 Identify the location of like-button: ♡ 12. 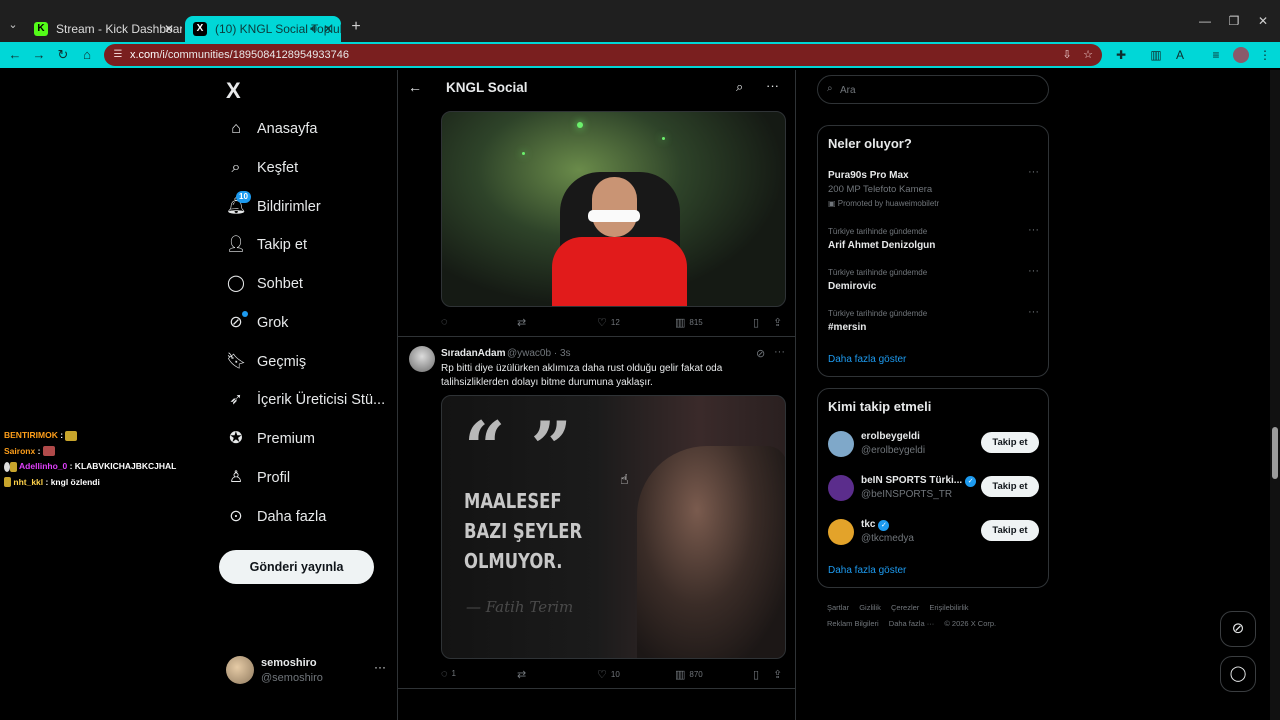
(608, 322).